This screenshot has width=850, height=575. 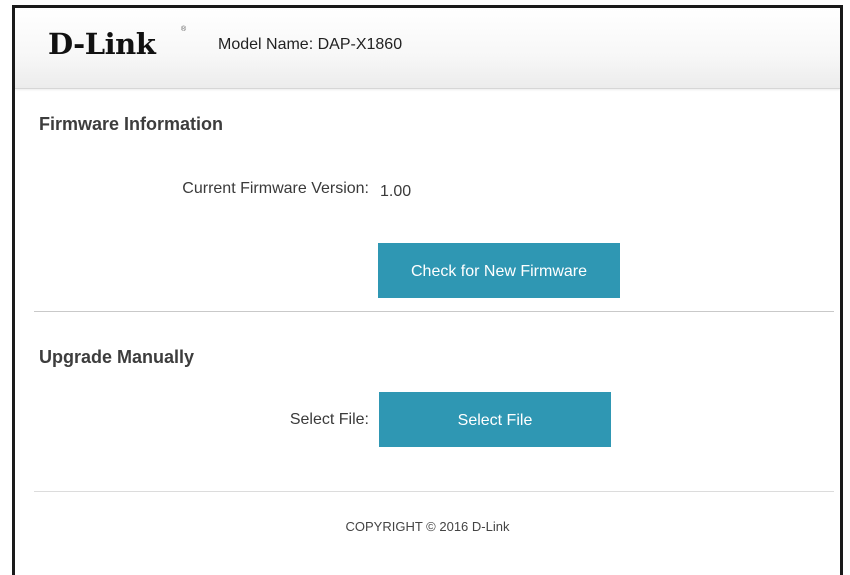 I want to click on select-file-label: Select File:, so click(x=329, y=419).